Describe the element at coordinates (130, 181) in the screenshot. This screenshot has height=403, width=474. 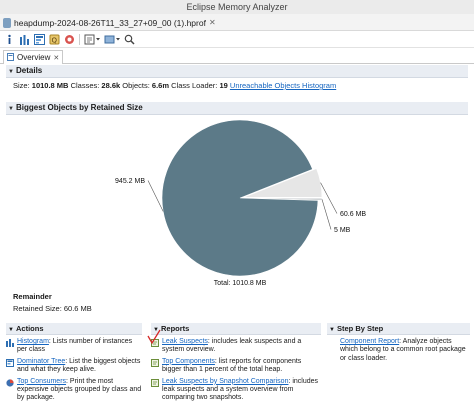
I see `pie-slice-label: 945.2 MB` at that location.